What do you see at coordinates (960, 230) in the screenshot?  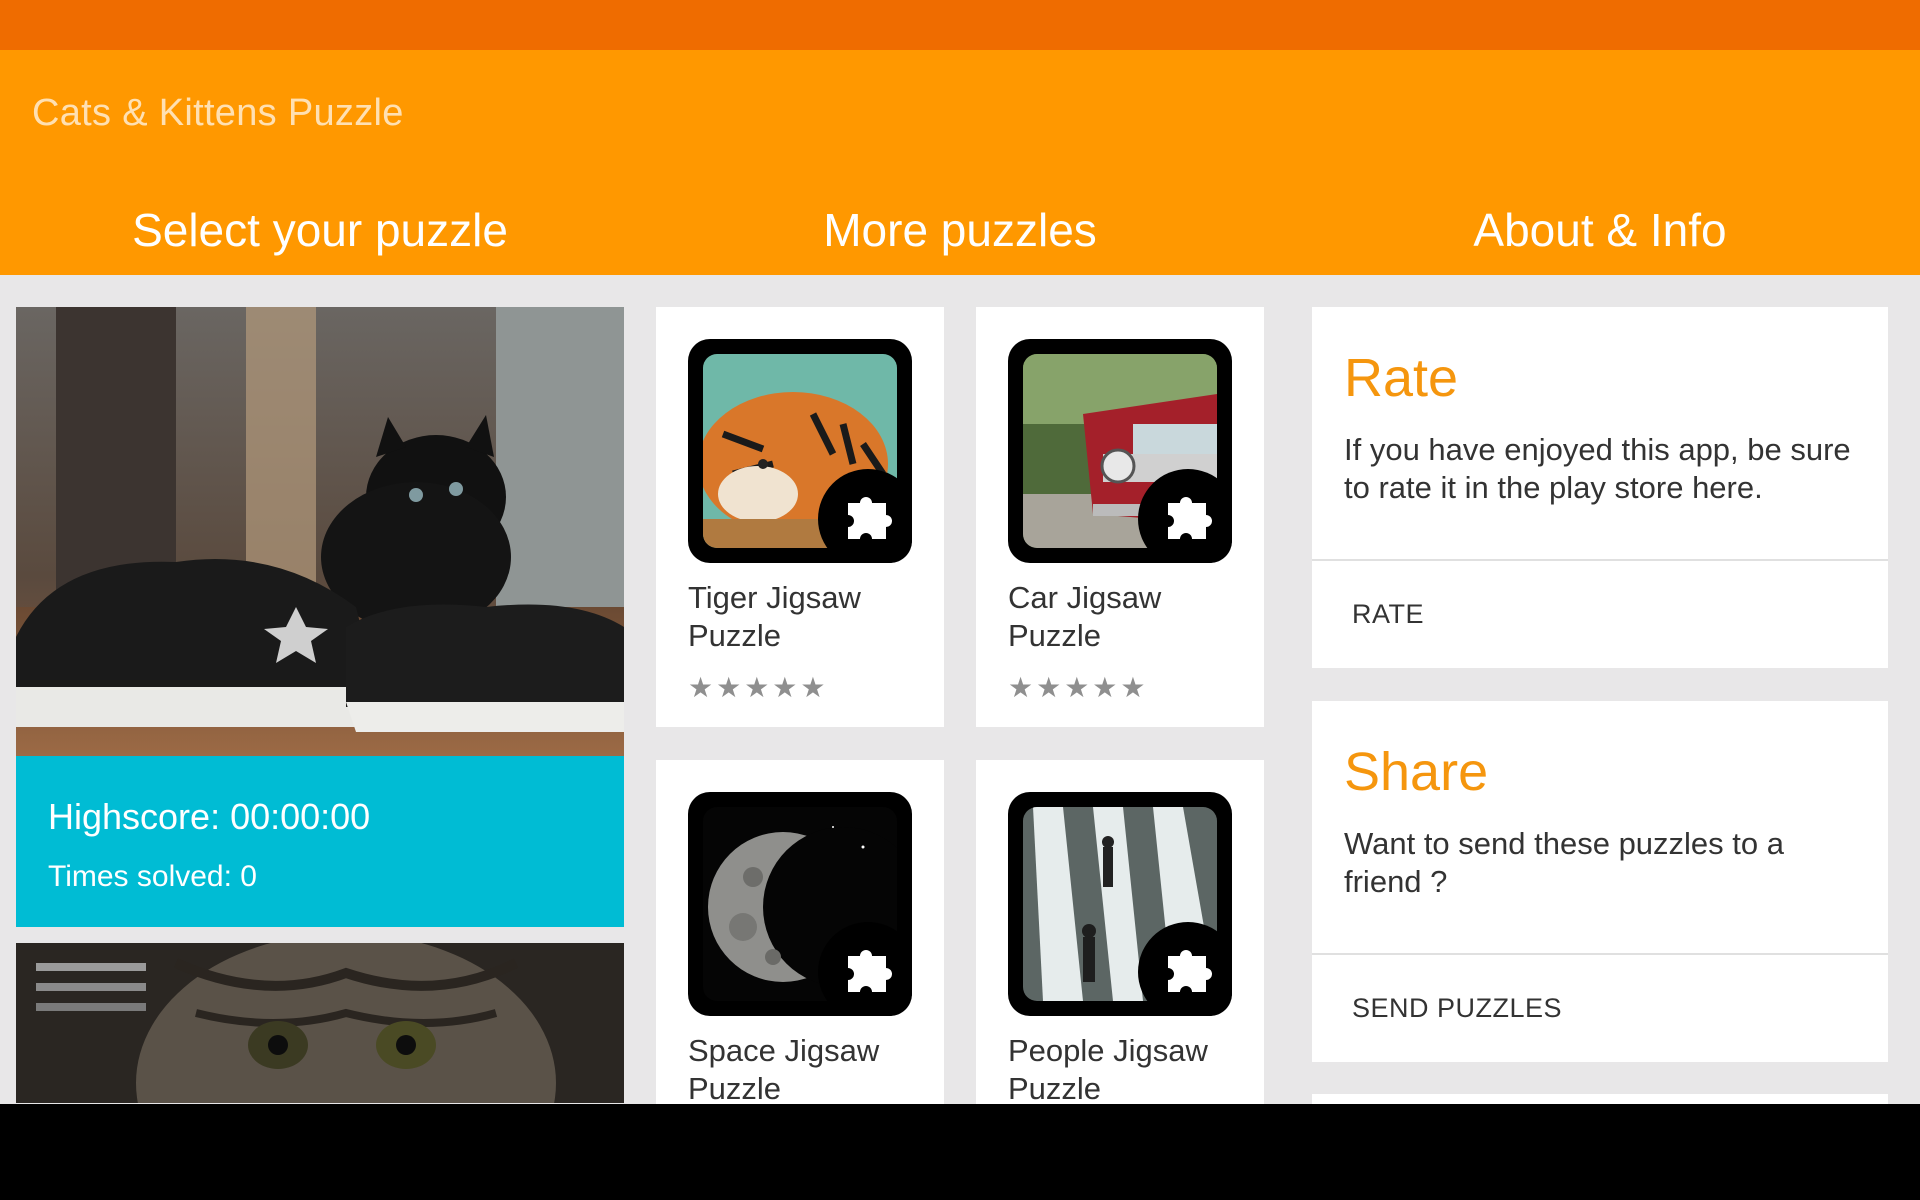 I see `tab-more-puzzles: More puzzles` at bounding box center [960, 230].